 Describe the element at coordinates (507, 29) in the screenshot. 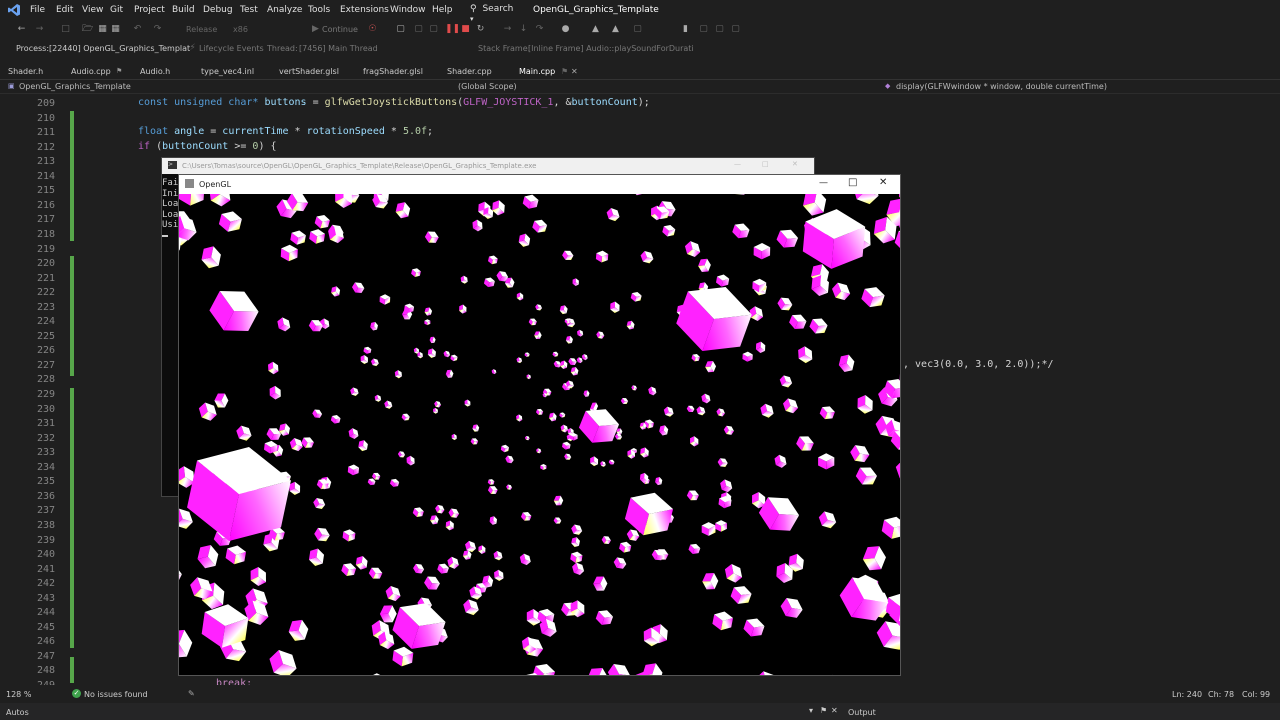

I see `show-next-statement-icon: →` at that location.